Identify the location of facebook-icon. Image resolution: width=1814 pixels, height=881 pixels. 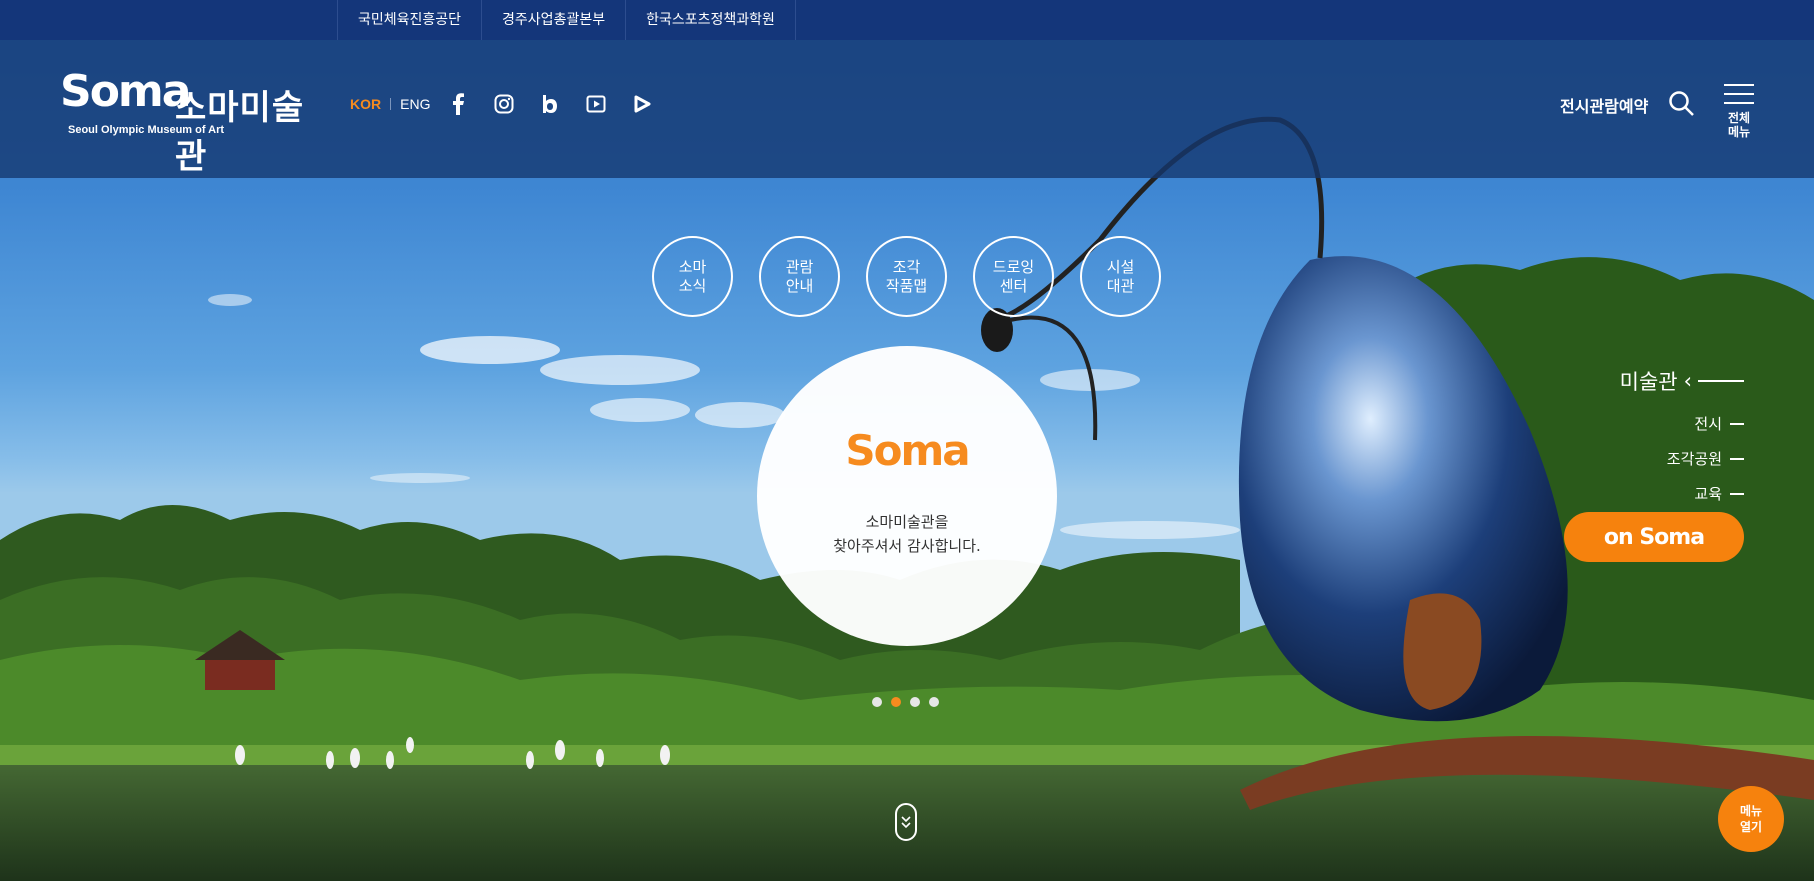
(458, 104).